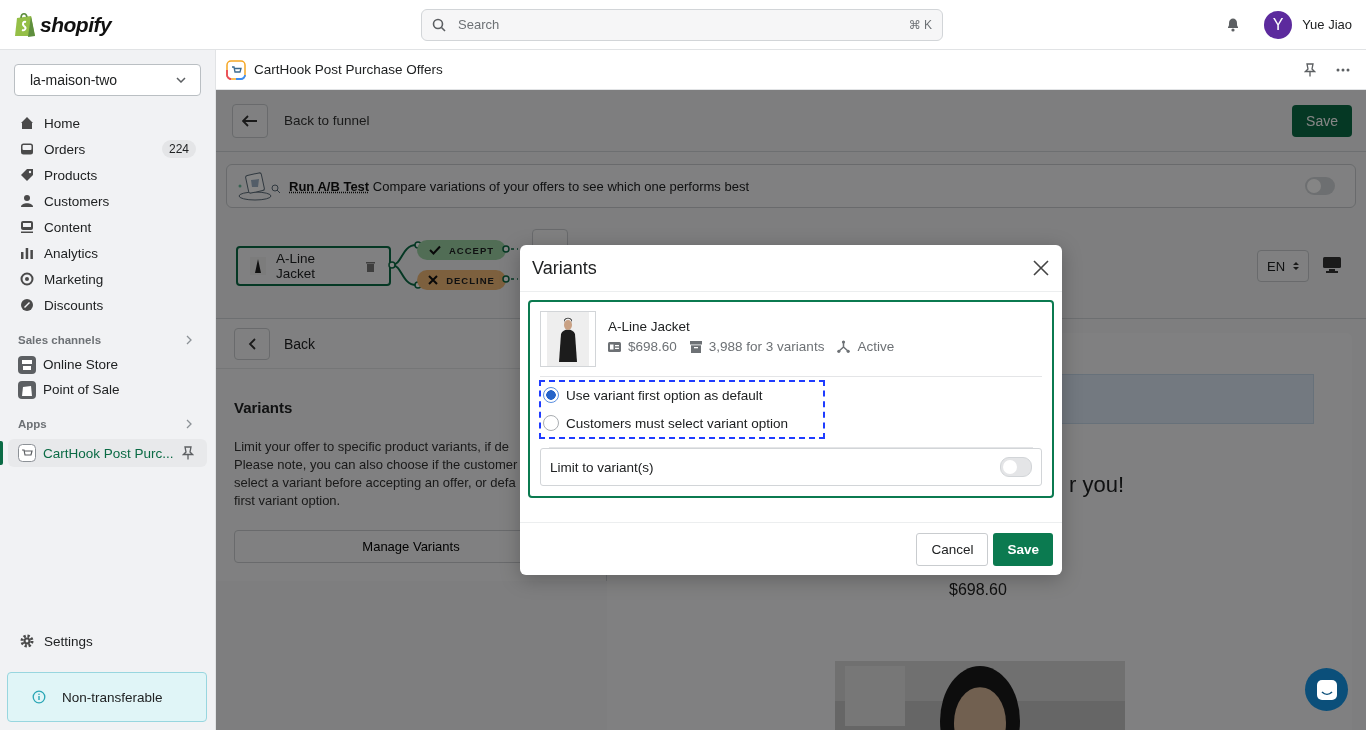  I want to click on bell-icon, so click(1233, 24).